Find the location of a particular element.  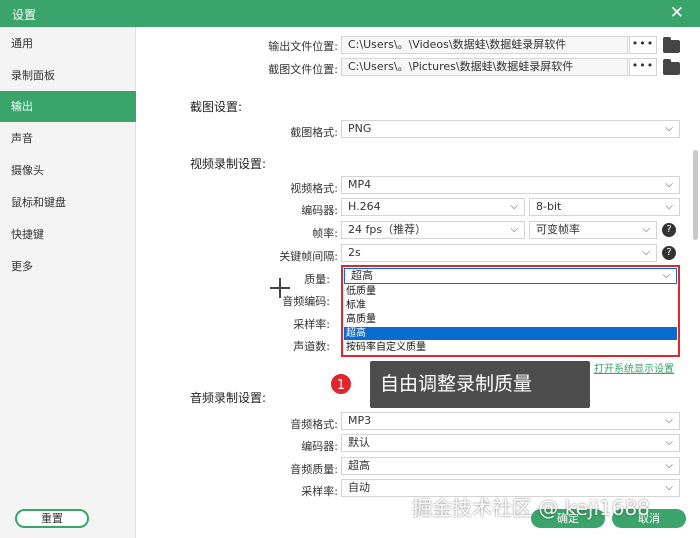

reset-button: 重置 is located at coordinates (52, 518).